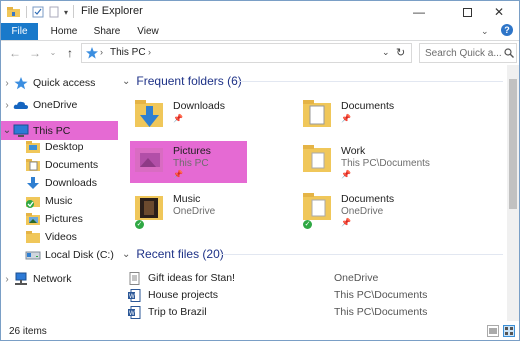 The height and width of the screenshot is (341, 520). I want to click on pictures-icon, so click(33, 219).